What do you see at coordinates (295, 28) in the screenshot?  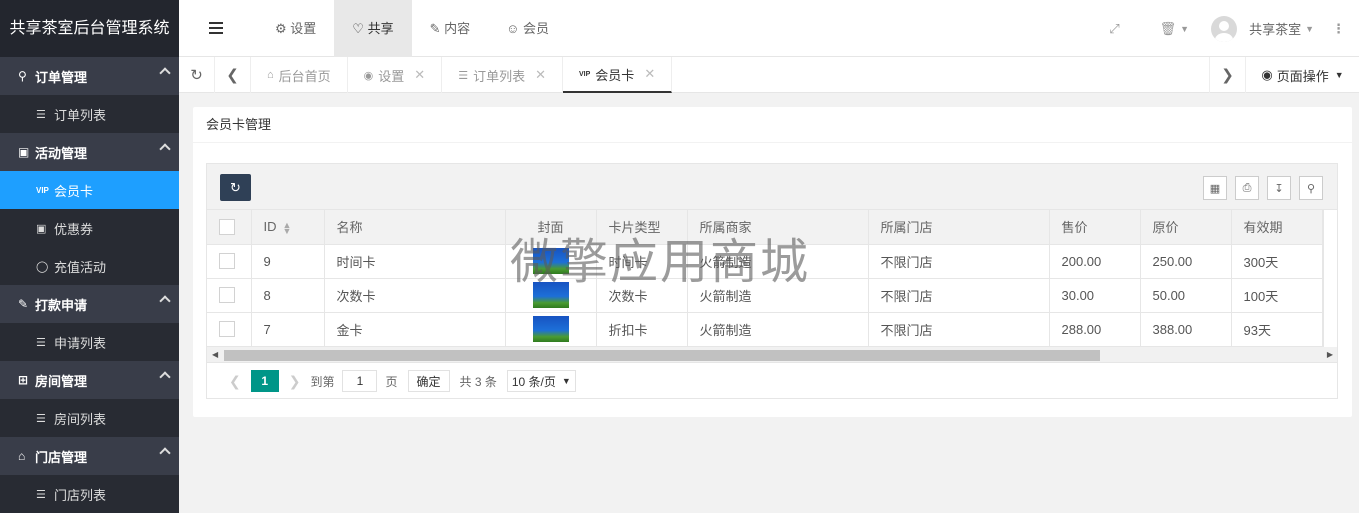 I see `topnav-settings: ⚙ 设置` at bounding box center [295, 28].